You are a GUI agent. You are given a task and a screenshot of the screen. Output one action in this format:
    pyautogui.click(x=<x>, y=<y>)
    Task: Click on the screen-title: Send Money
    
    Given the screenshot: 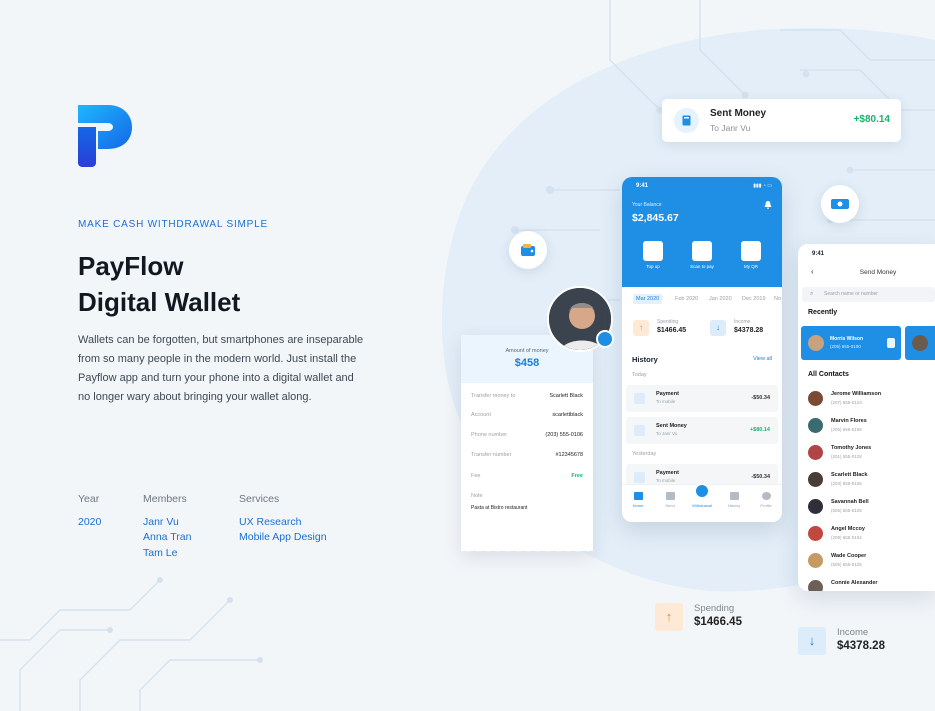 What is the action you would take?
    pyautogui.click(x=878, y=272)
    